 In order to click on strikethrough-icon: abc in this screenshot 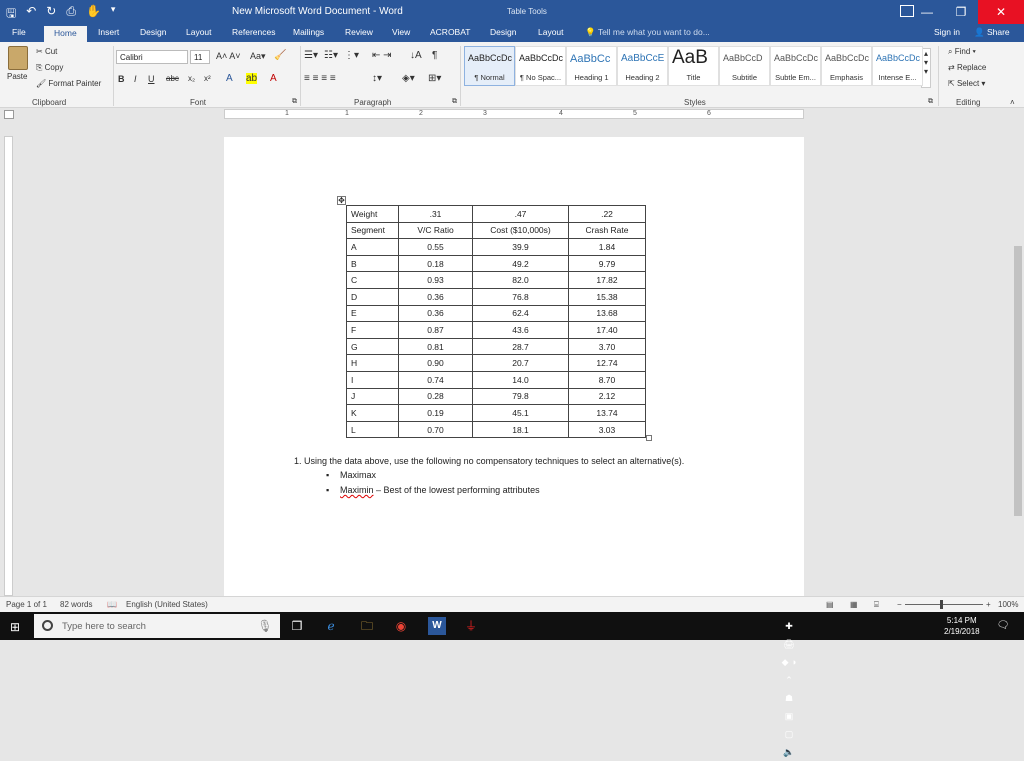, I will do `click(172, 78)`.